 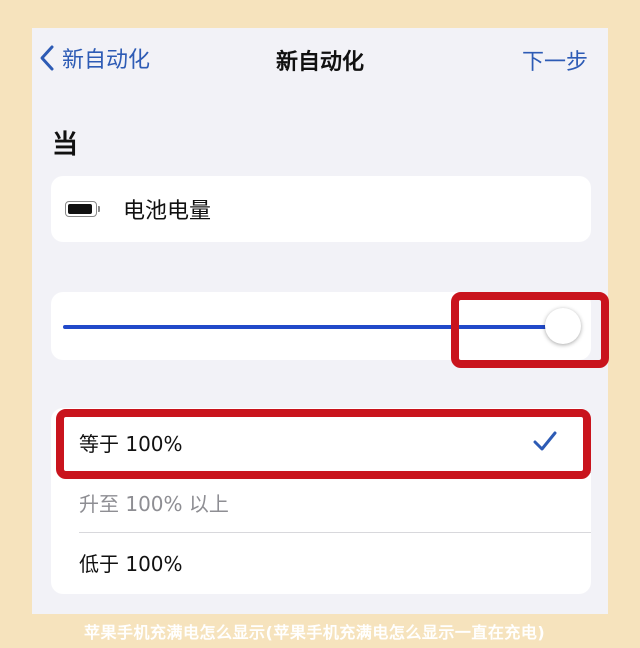 What do you see at coordinates (321, 209) in the screenshot?
I see `trigger-row: 电池电量` at bounding box center [321, 209].